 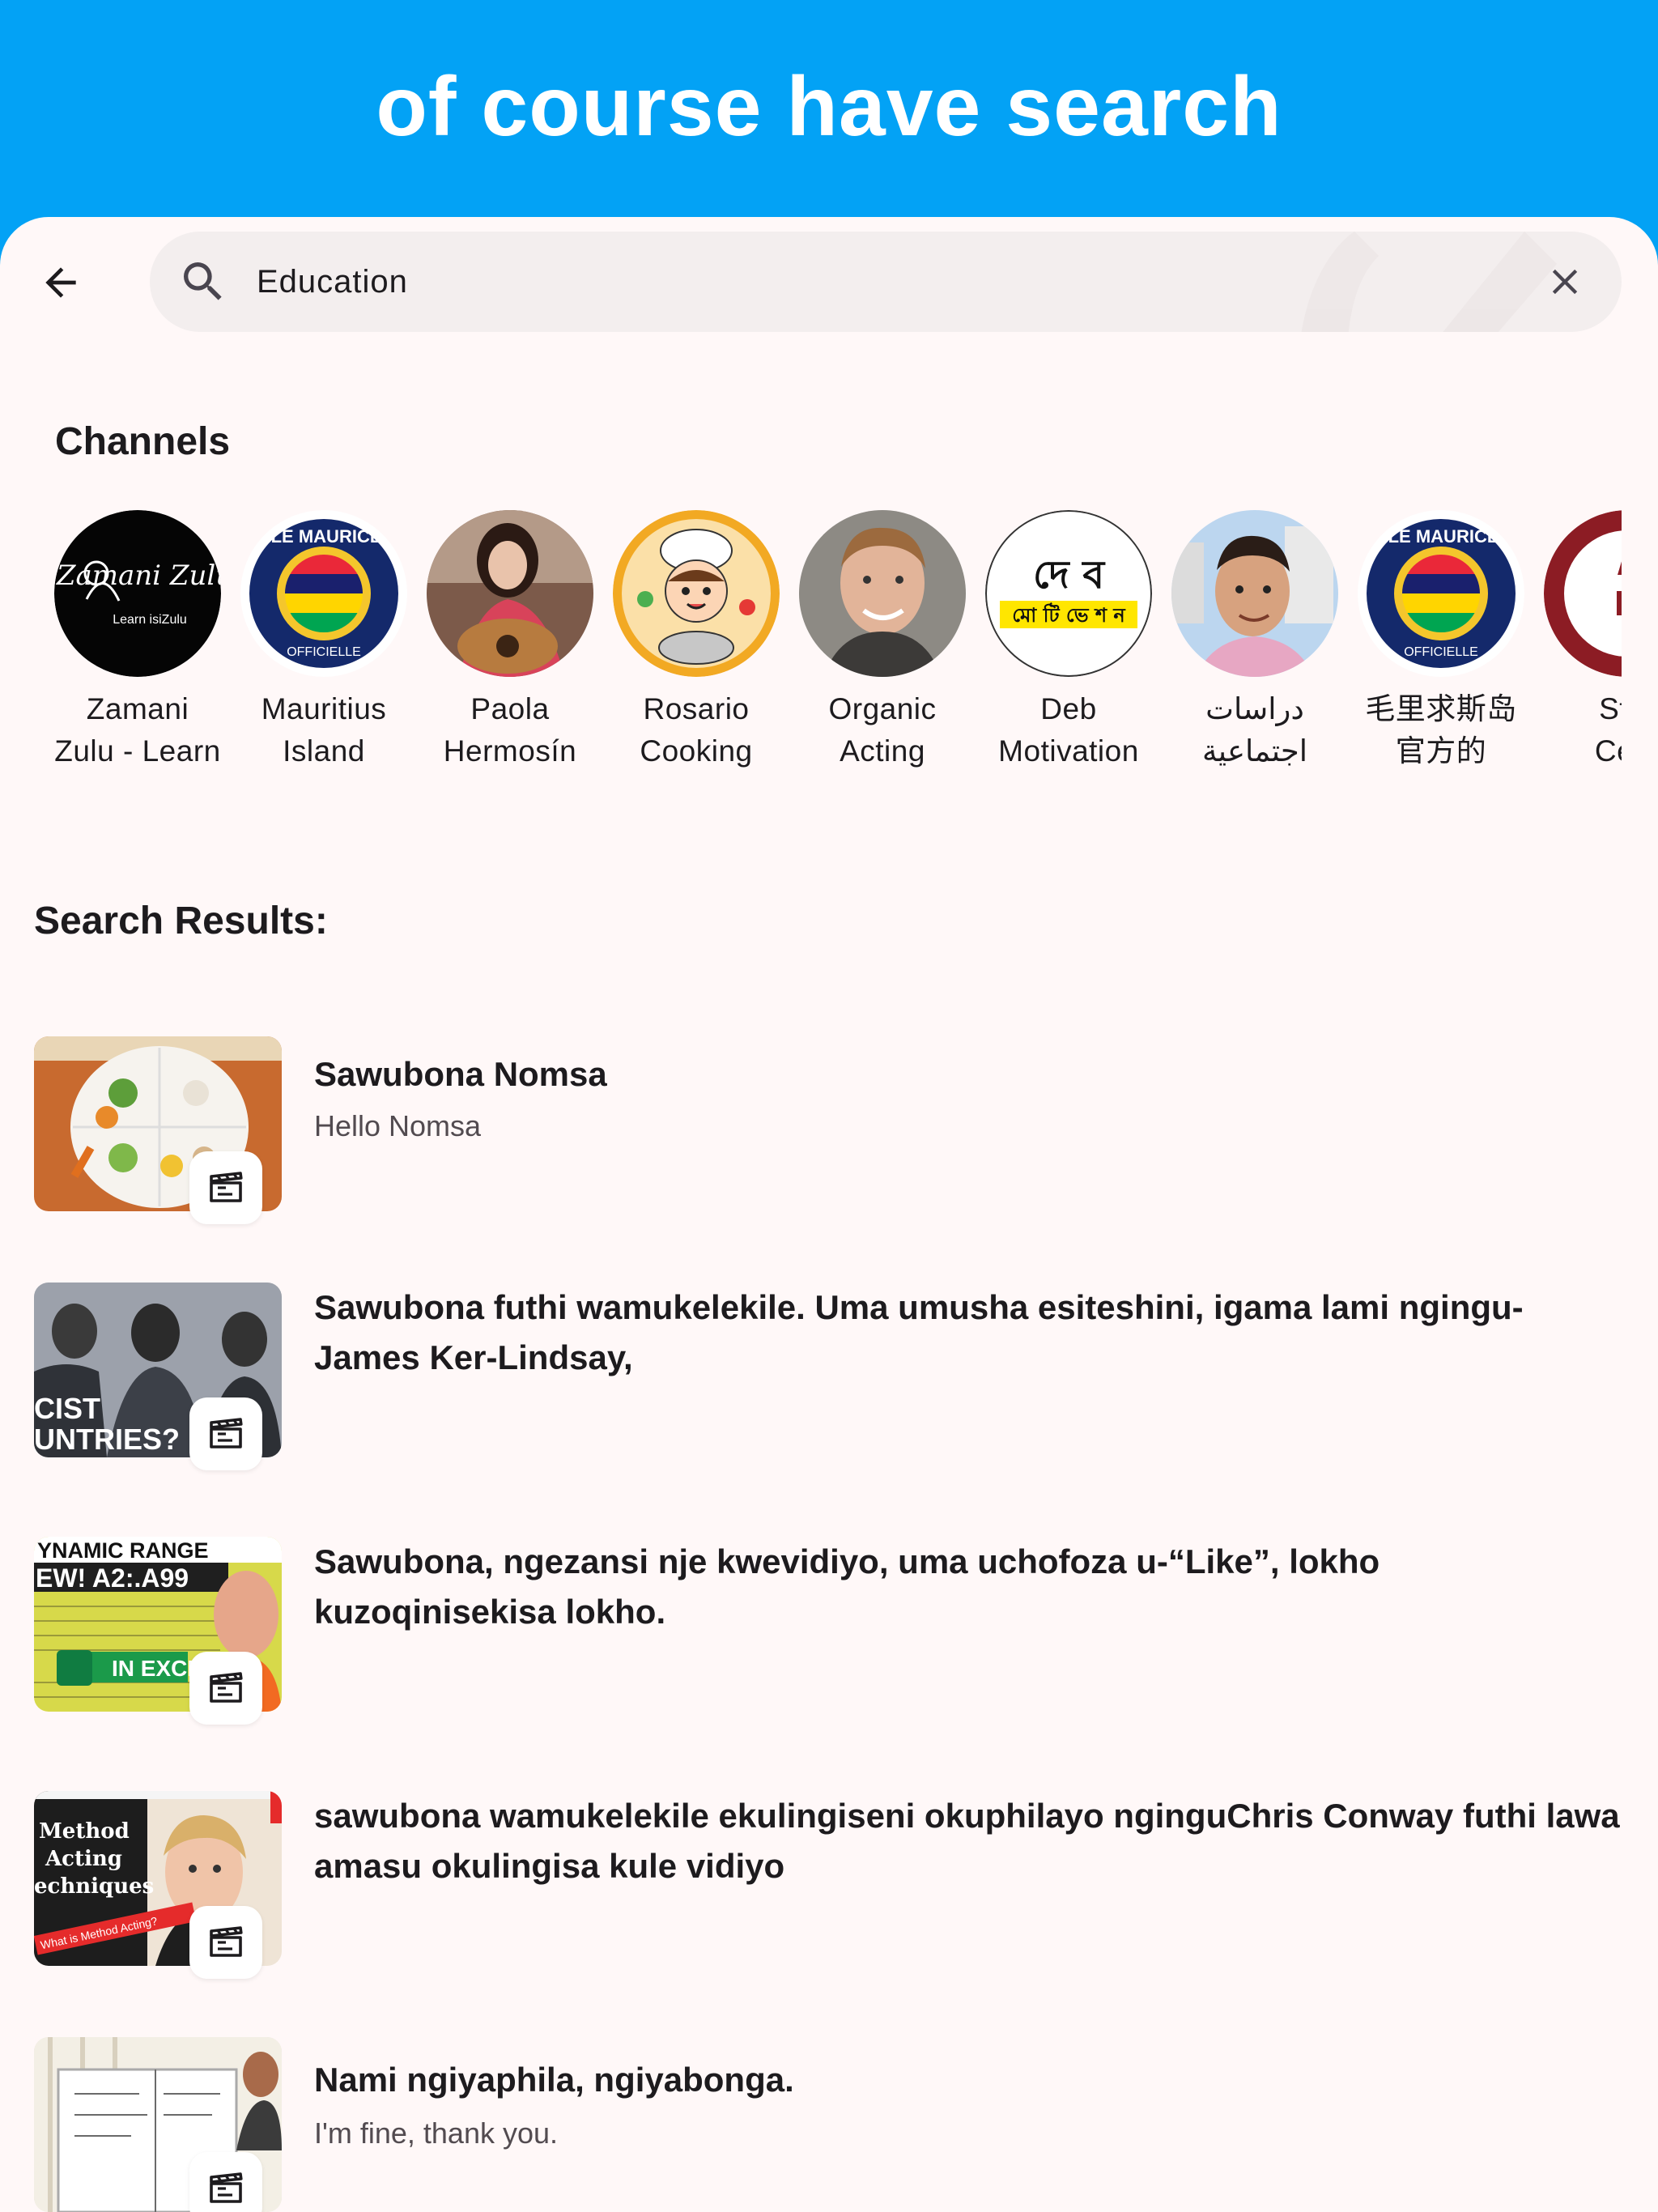 I want to click on result-subtitle: I'm fine, thank you., so click(x=436, y=2133).